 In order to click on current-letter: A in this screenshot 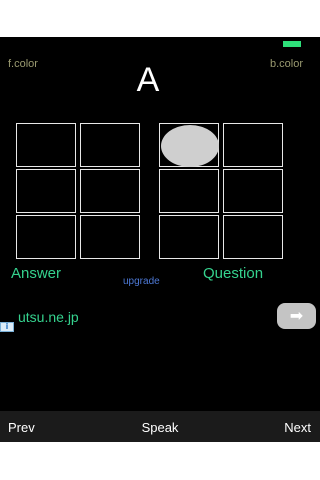, I will do `click(148, 80)`.